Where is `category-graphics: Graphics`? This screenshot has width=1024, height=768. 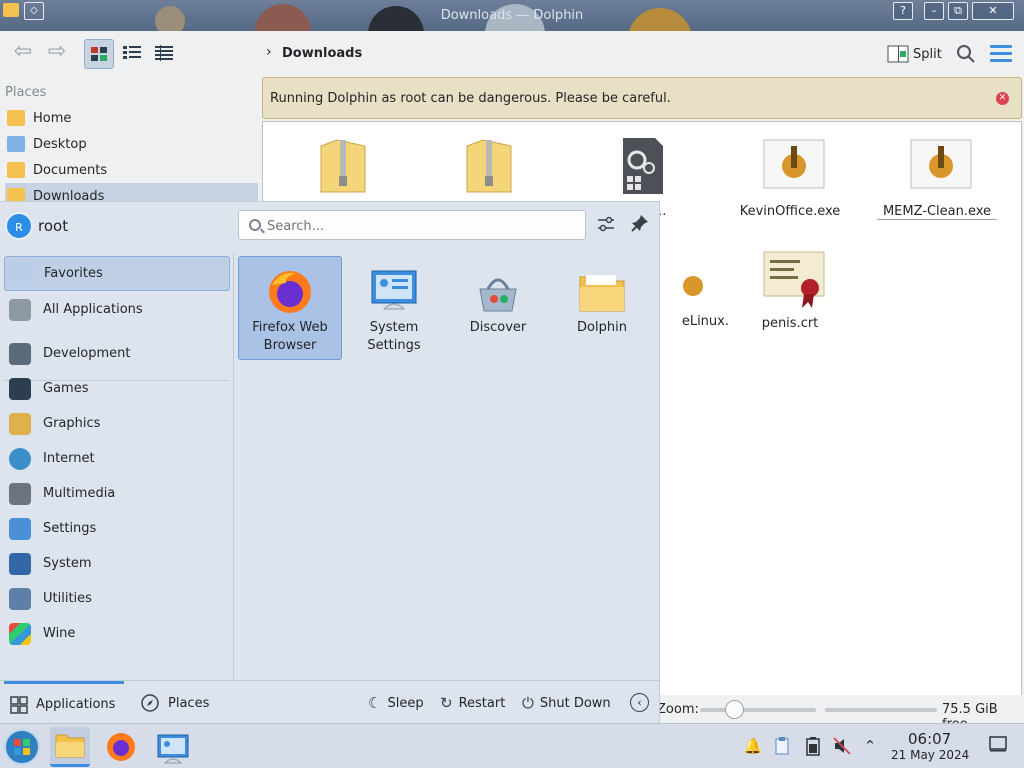
category-graphics: Graphics is located at coordinates (117, 423).